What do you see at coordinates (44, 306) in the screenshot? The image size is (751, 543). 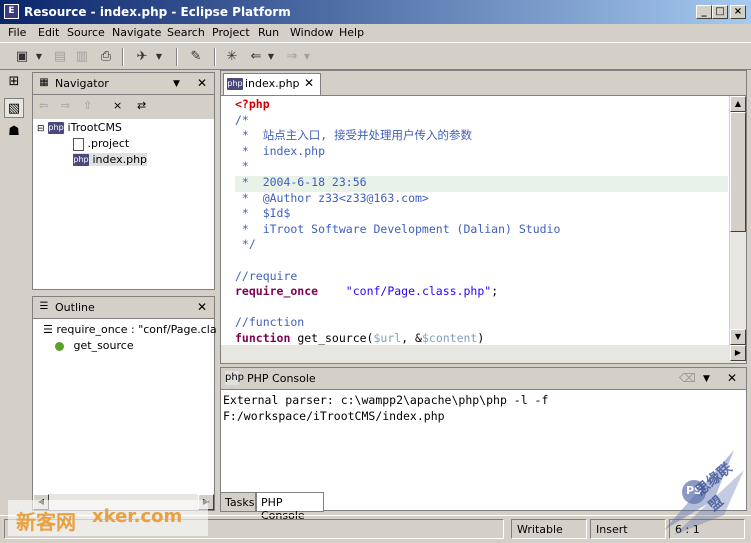 I see `outline-icon: ☰` at bounding box center [44, 306].